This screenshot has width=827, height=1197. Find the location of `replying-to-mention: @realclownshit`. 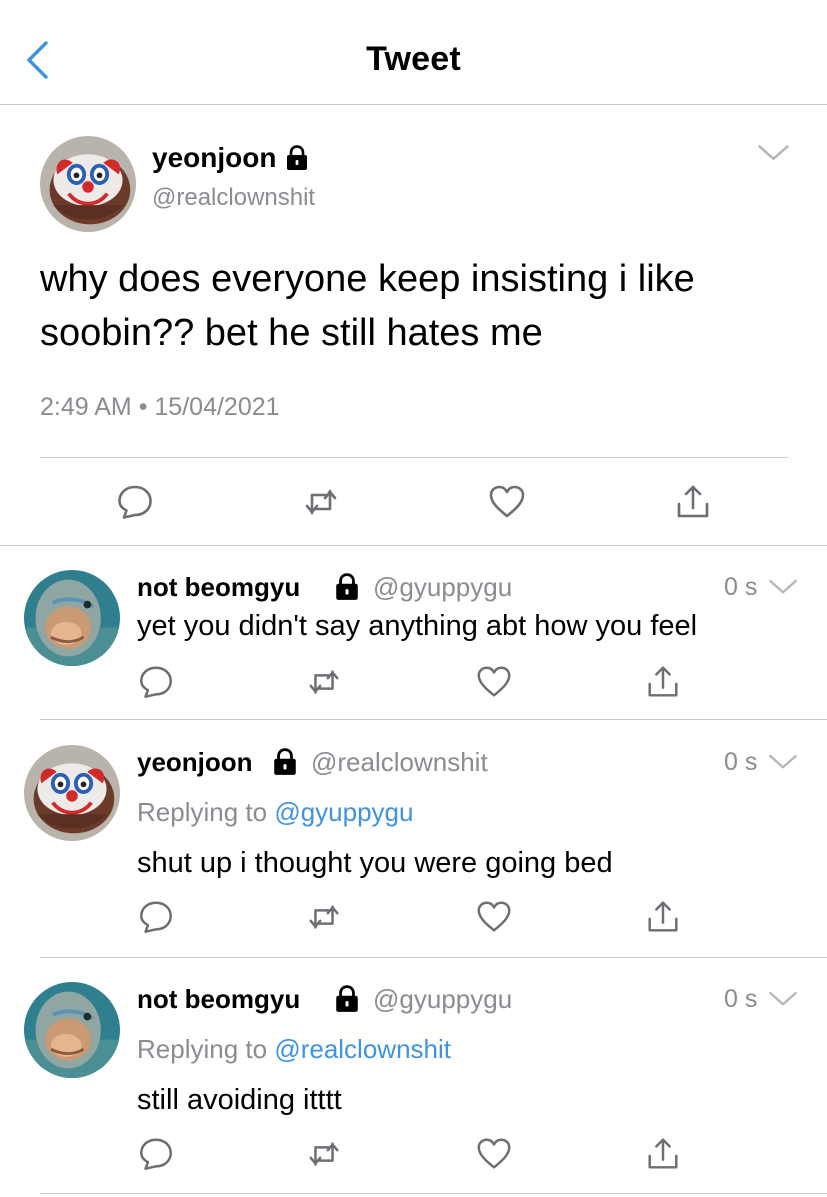

replying-to-mention: @realclownshit is located at coordinates (362, 1049).